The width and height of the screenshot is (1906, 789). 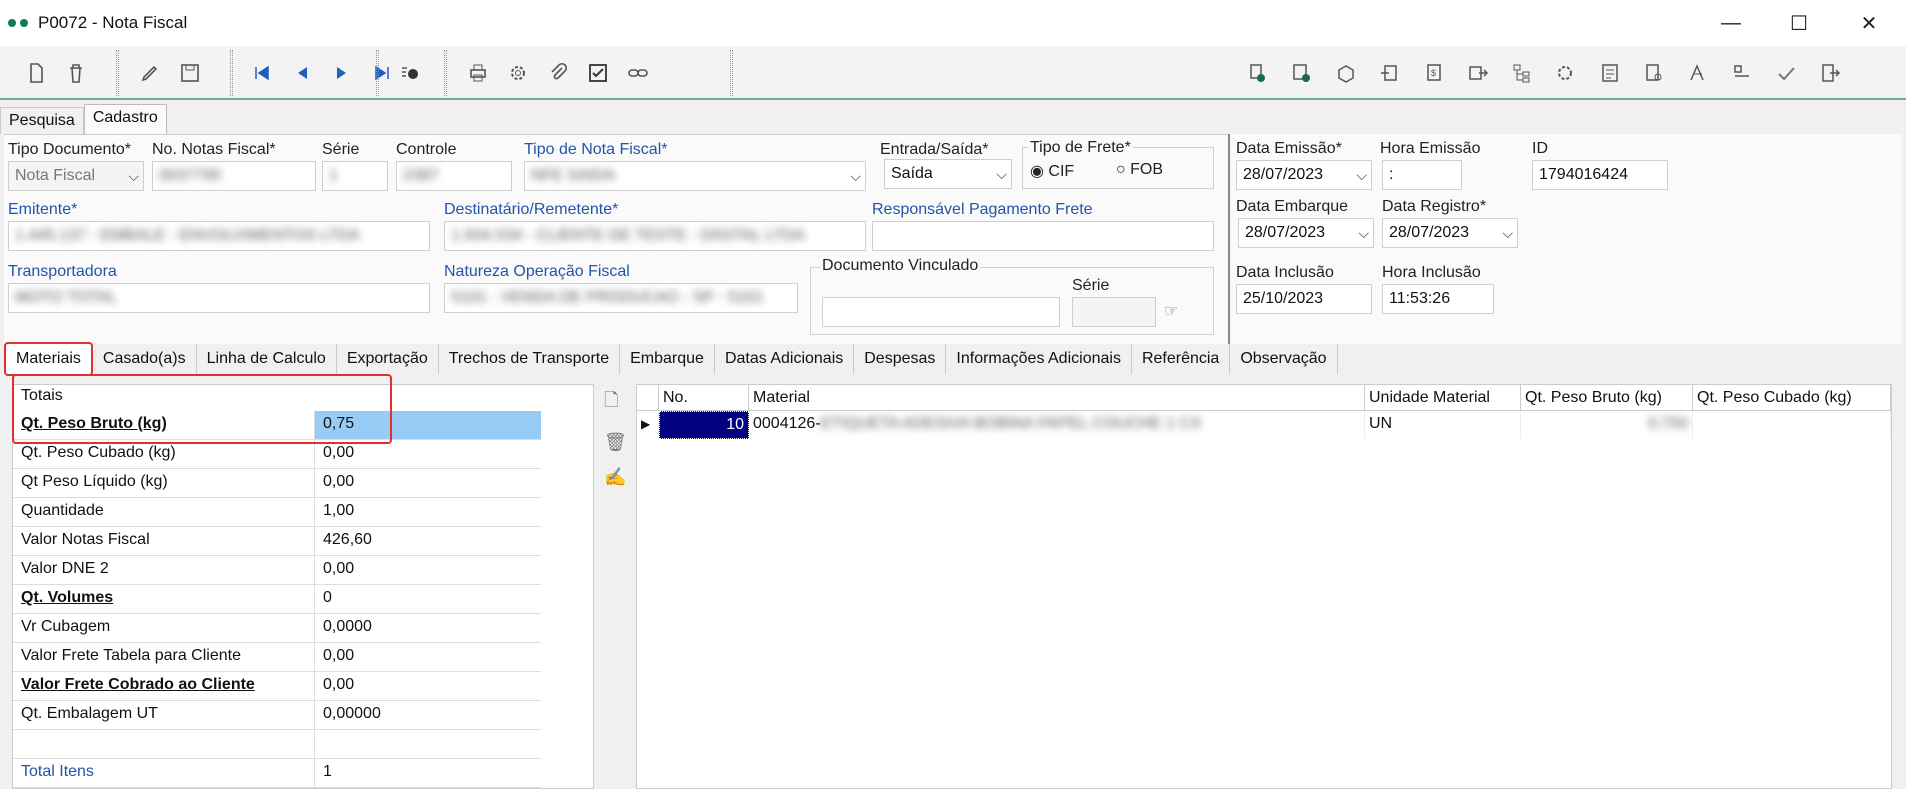 What do you see at coordinates (1607, 425) in the screenshot?
I see `cell-peso-bruto: 0,750` at bounding box center [1607, 425].